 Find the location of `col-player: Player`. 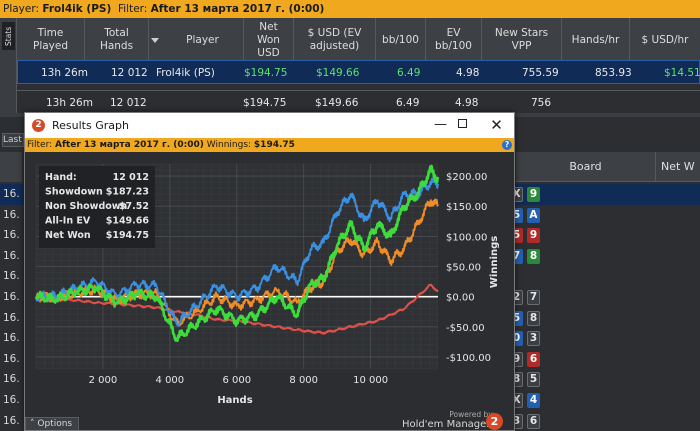

col-player: Player is located at coordinates (203, 40).